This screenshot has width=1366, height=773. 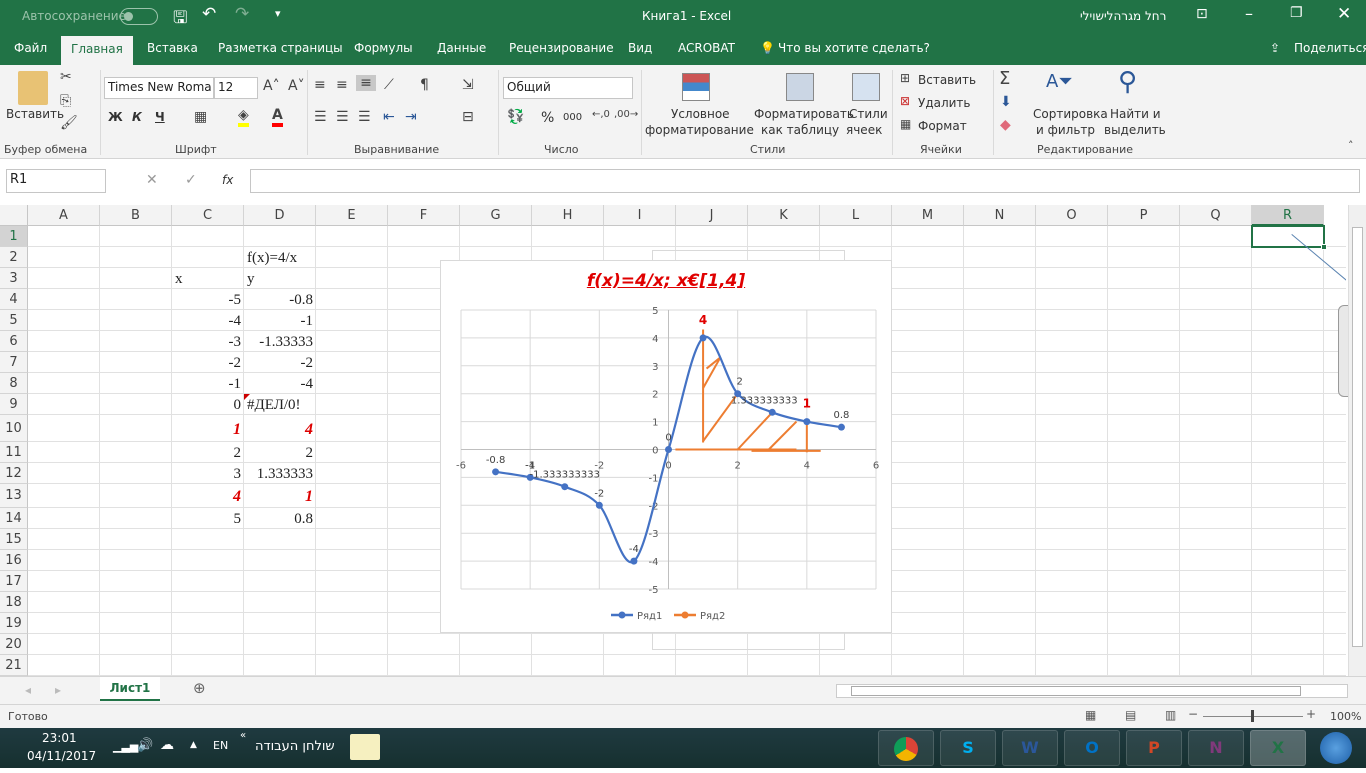 What do you see at coordinates (1296, 13) in the screenshot?
I see `restore-icon: ❐` at bounding box center [1296, 13].